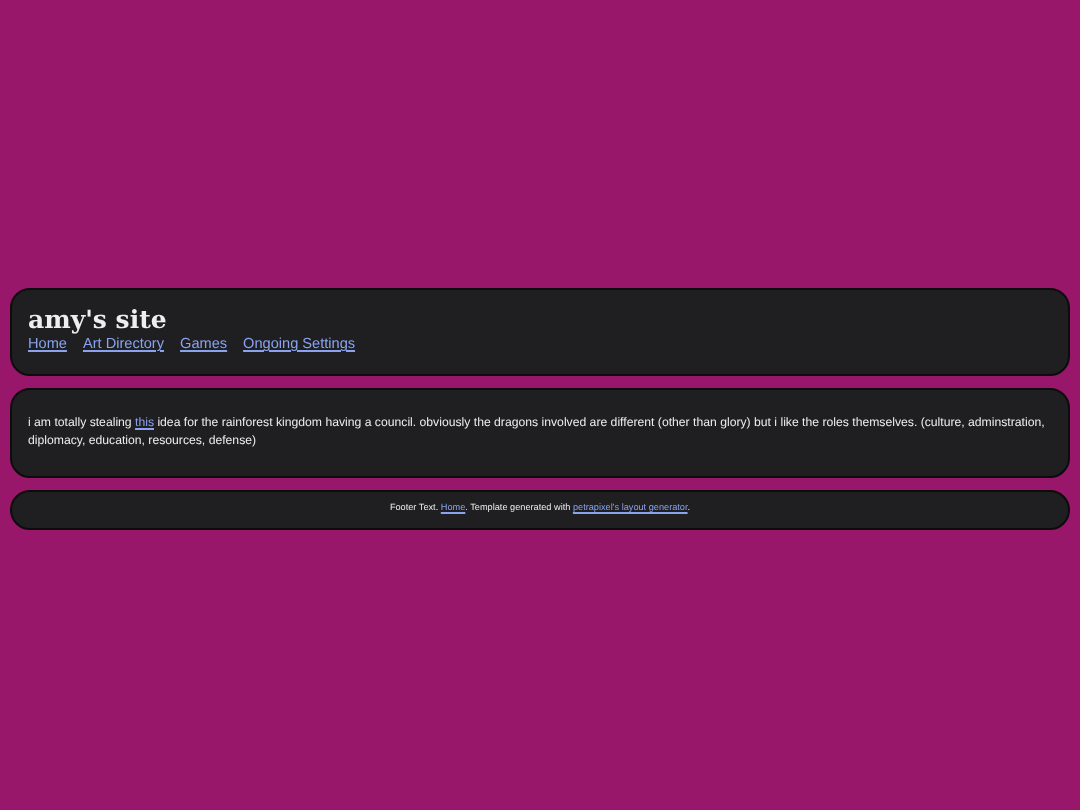 This screenshot has width=1080, height=810. What do you see at coordinates (98, 319) in the screenshot?
I see `site-title: amy's site` at bounding box center [98, 319].